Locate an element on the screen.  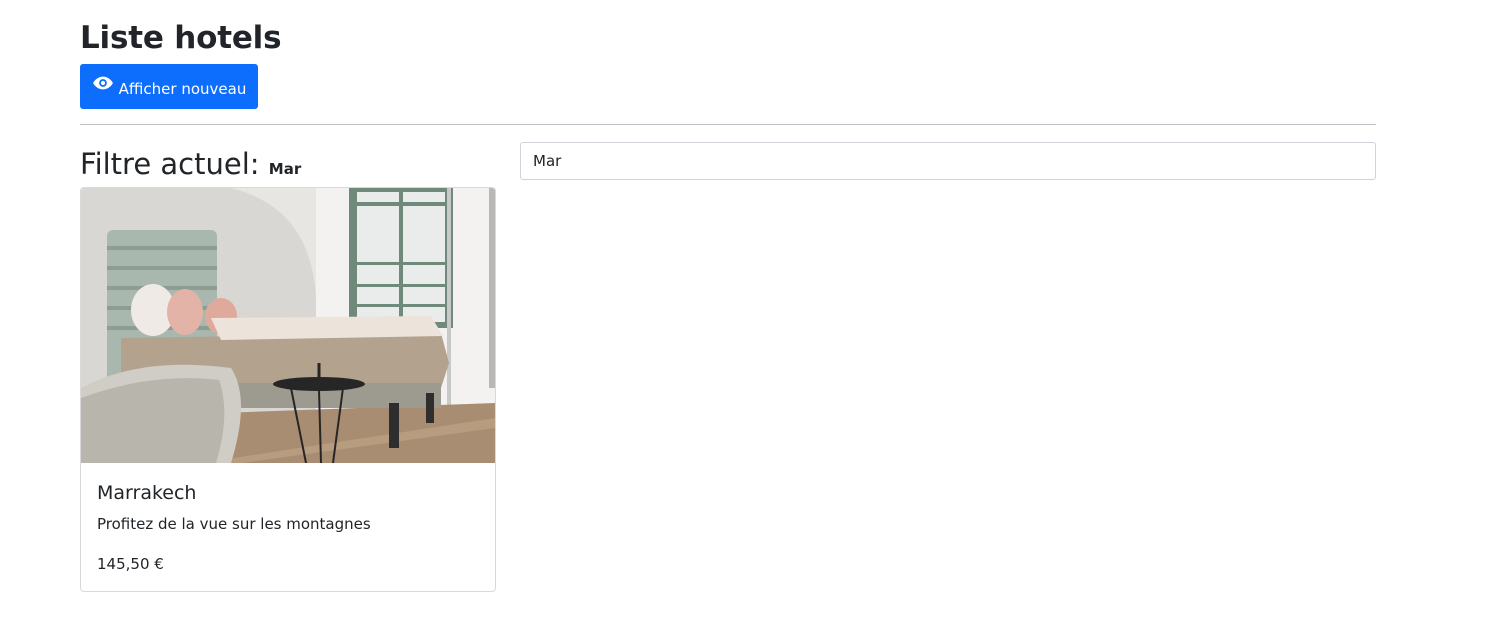
filter-heading: Filtre actuel: Mar is located at coordinates (190, 166).